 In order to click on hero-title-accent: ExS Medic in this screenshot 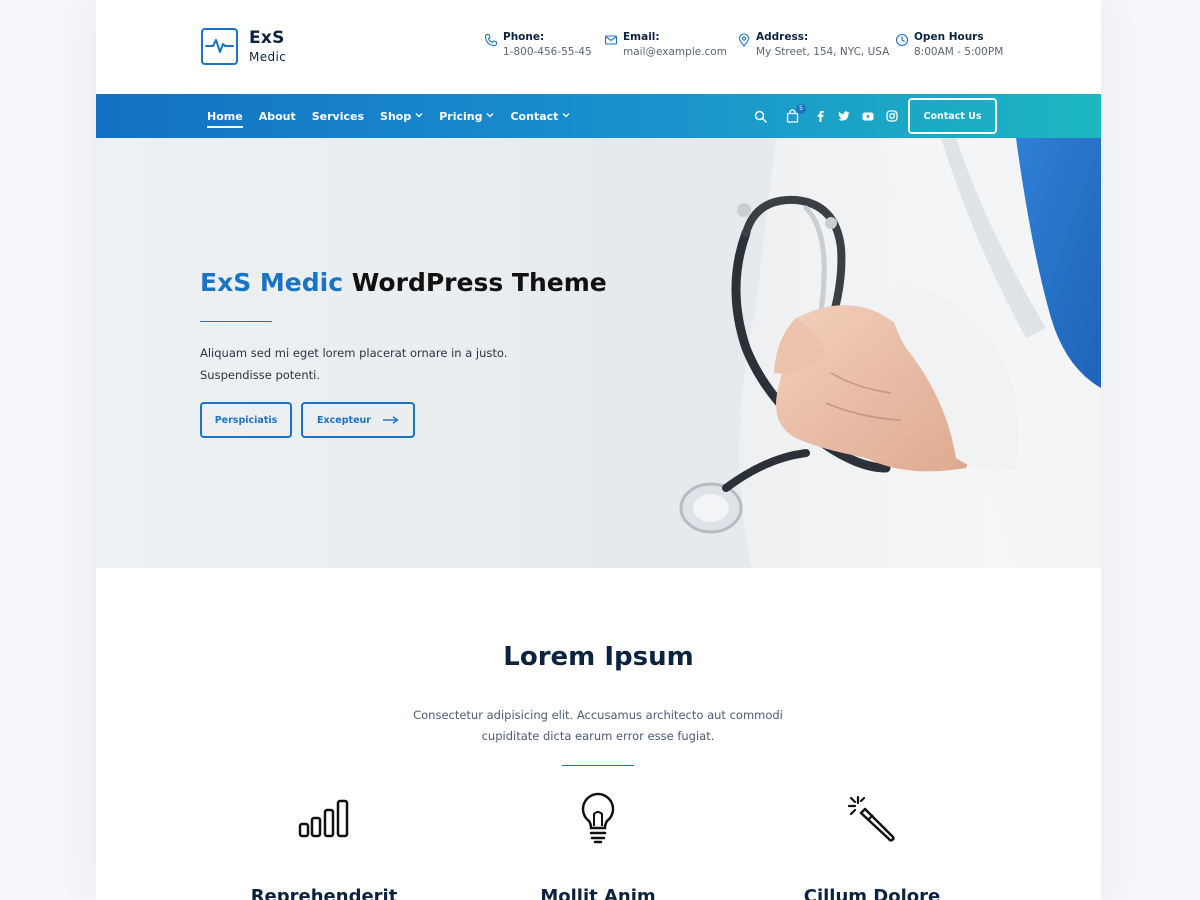, I will do `click(272, 282)`.